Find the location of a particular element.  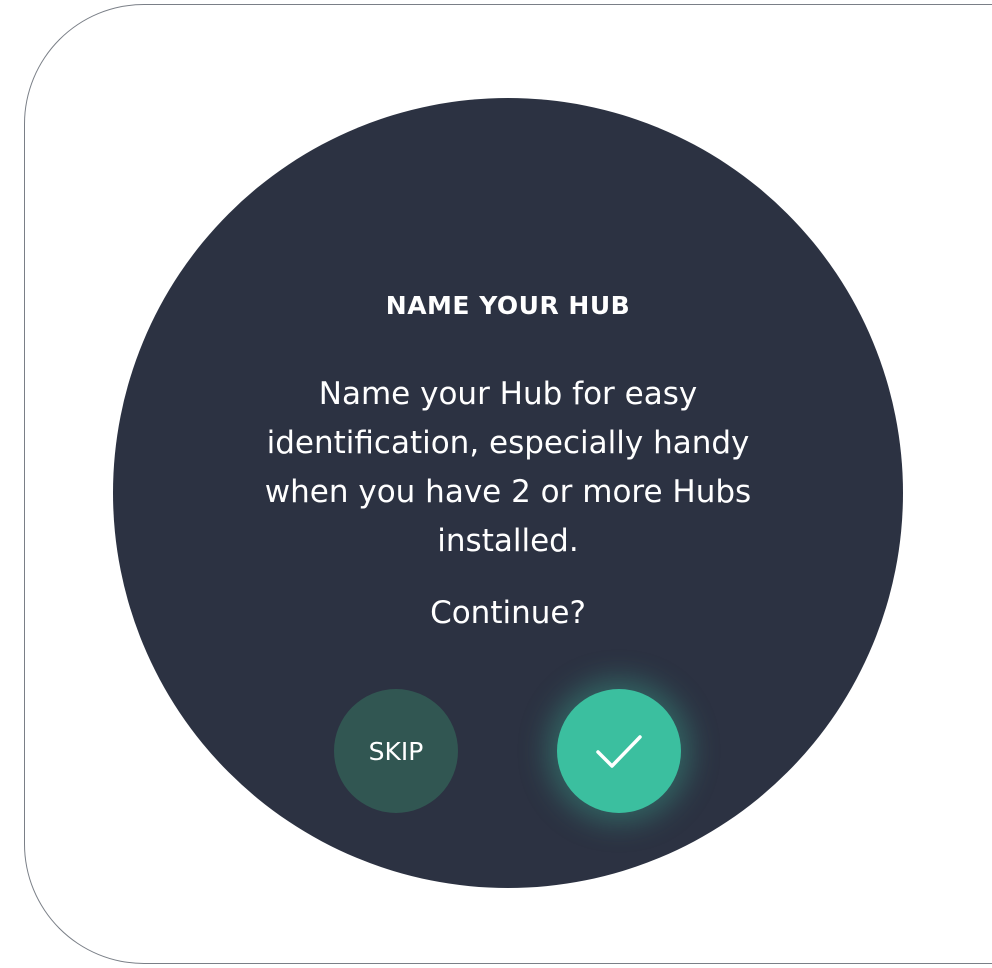

dialog-question: Continue? is located at coordinates (508, 613).